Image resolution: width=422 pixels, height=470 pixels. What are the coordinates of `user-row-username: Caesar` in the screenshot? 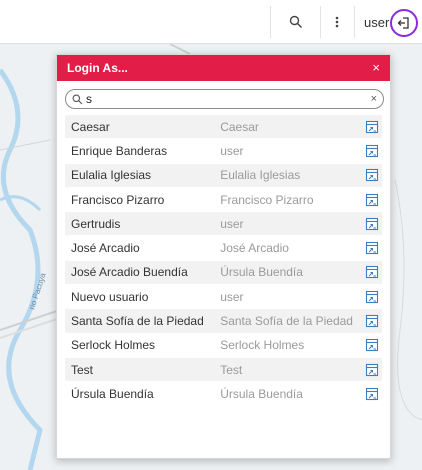 It's located at (239, 126).